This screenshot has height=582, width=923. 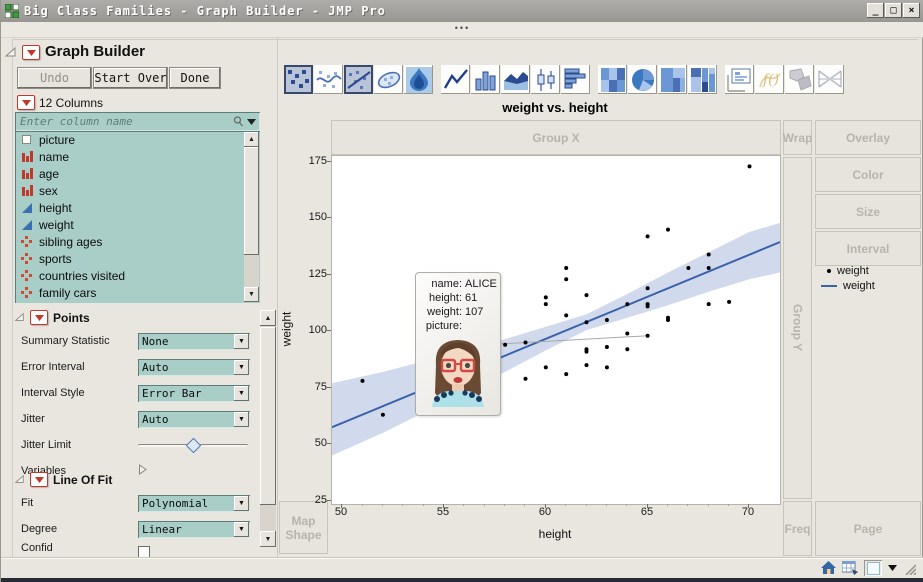 What do you see at coordinates (868, 211) in the screenshot?
I see `drop-zone-size: Size` at bounding box center [868, 211].